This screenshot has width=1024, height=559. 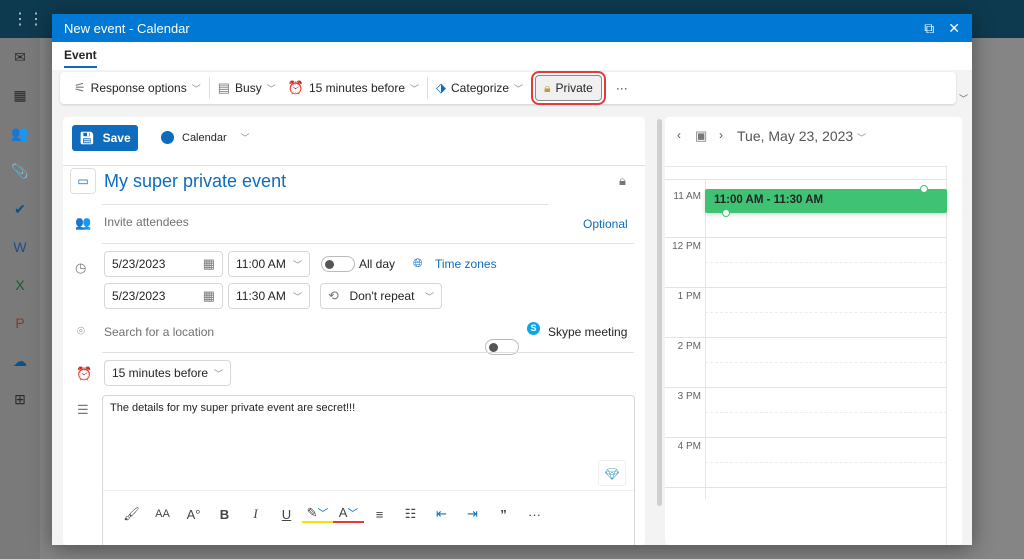 I want to click on end-time-value: 11:30 AM, so click(x=261, y=296).